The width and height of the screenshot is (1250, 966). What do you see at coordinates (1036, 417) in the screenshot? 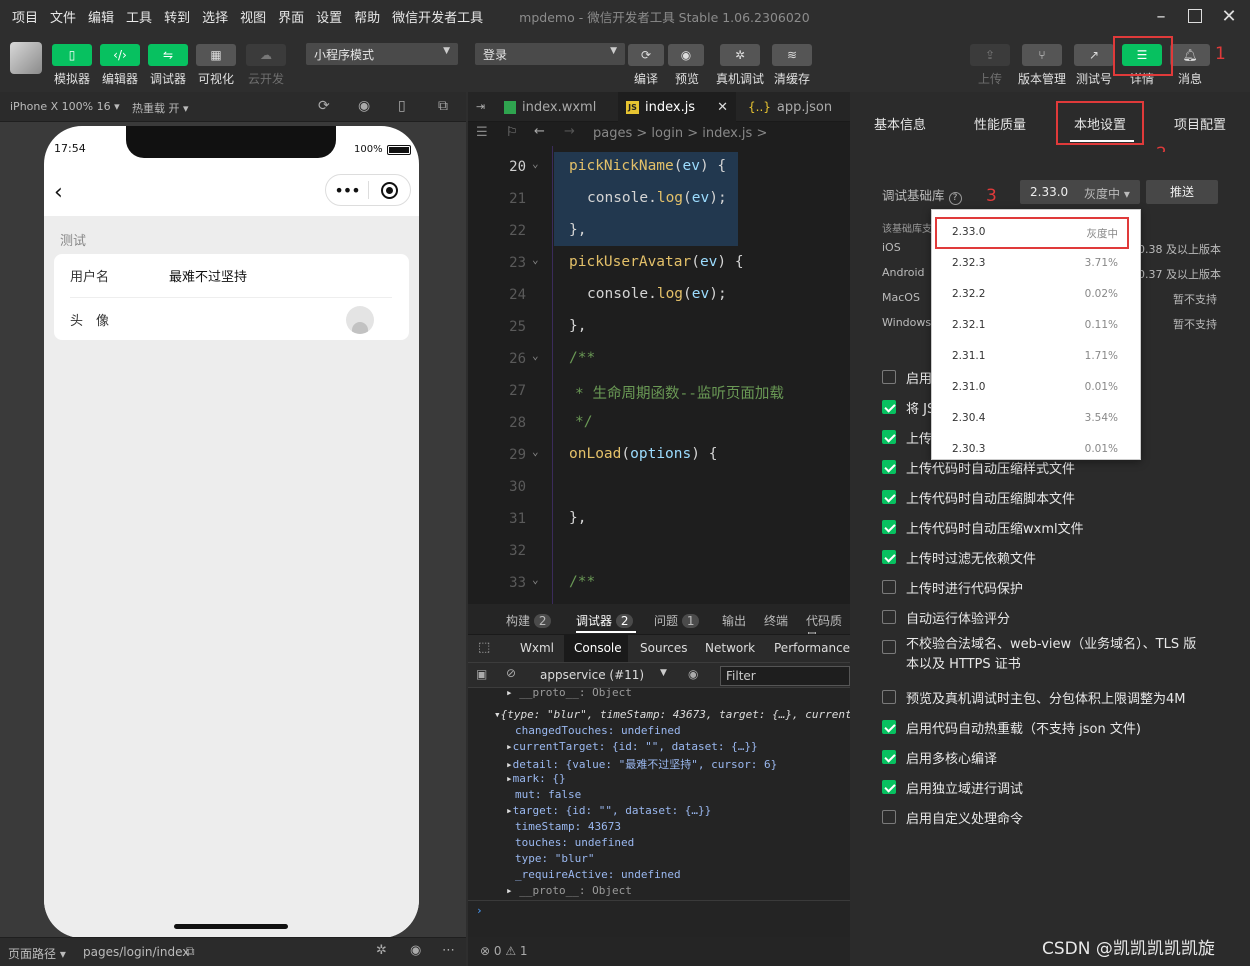
I see `lib-version-option: 2.30.4 3.54%` at bounding box center [1036, 417].